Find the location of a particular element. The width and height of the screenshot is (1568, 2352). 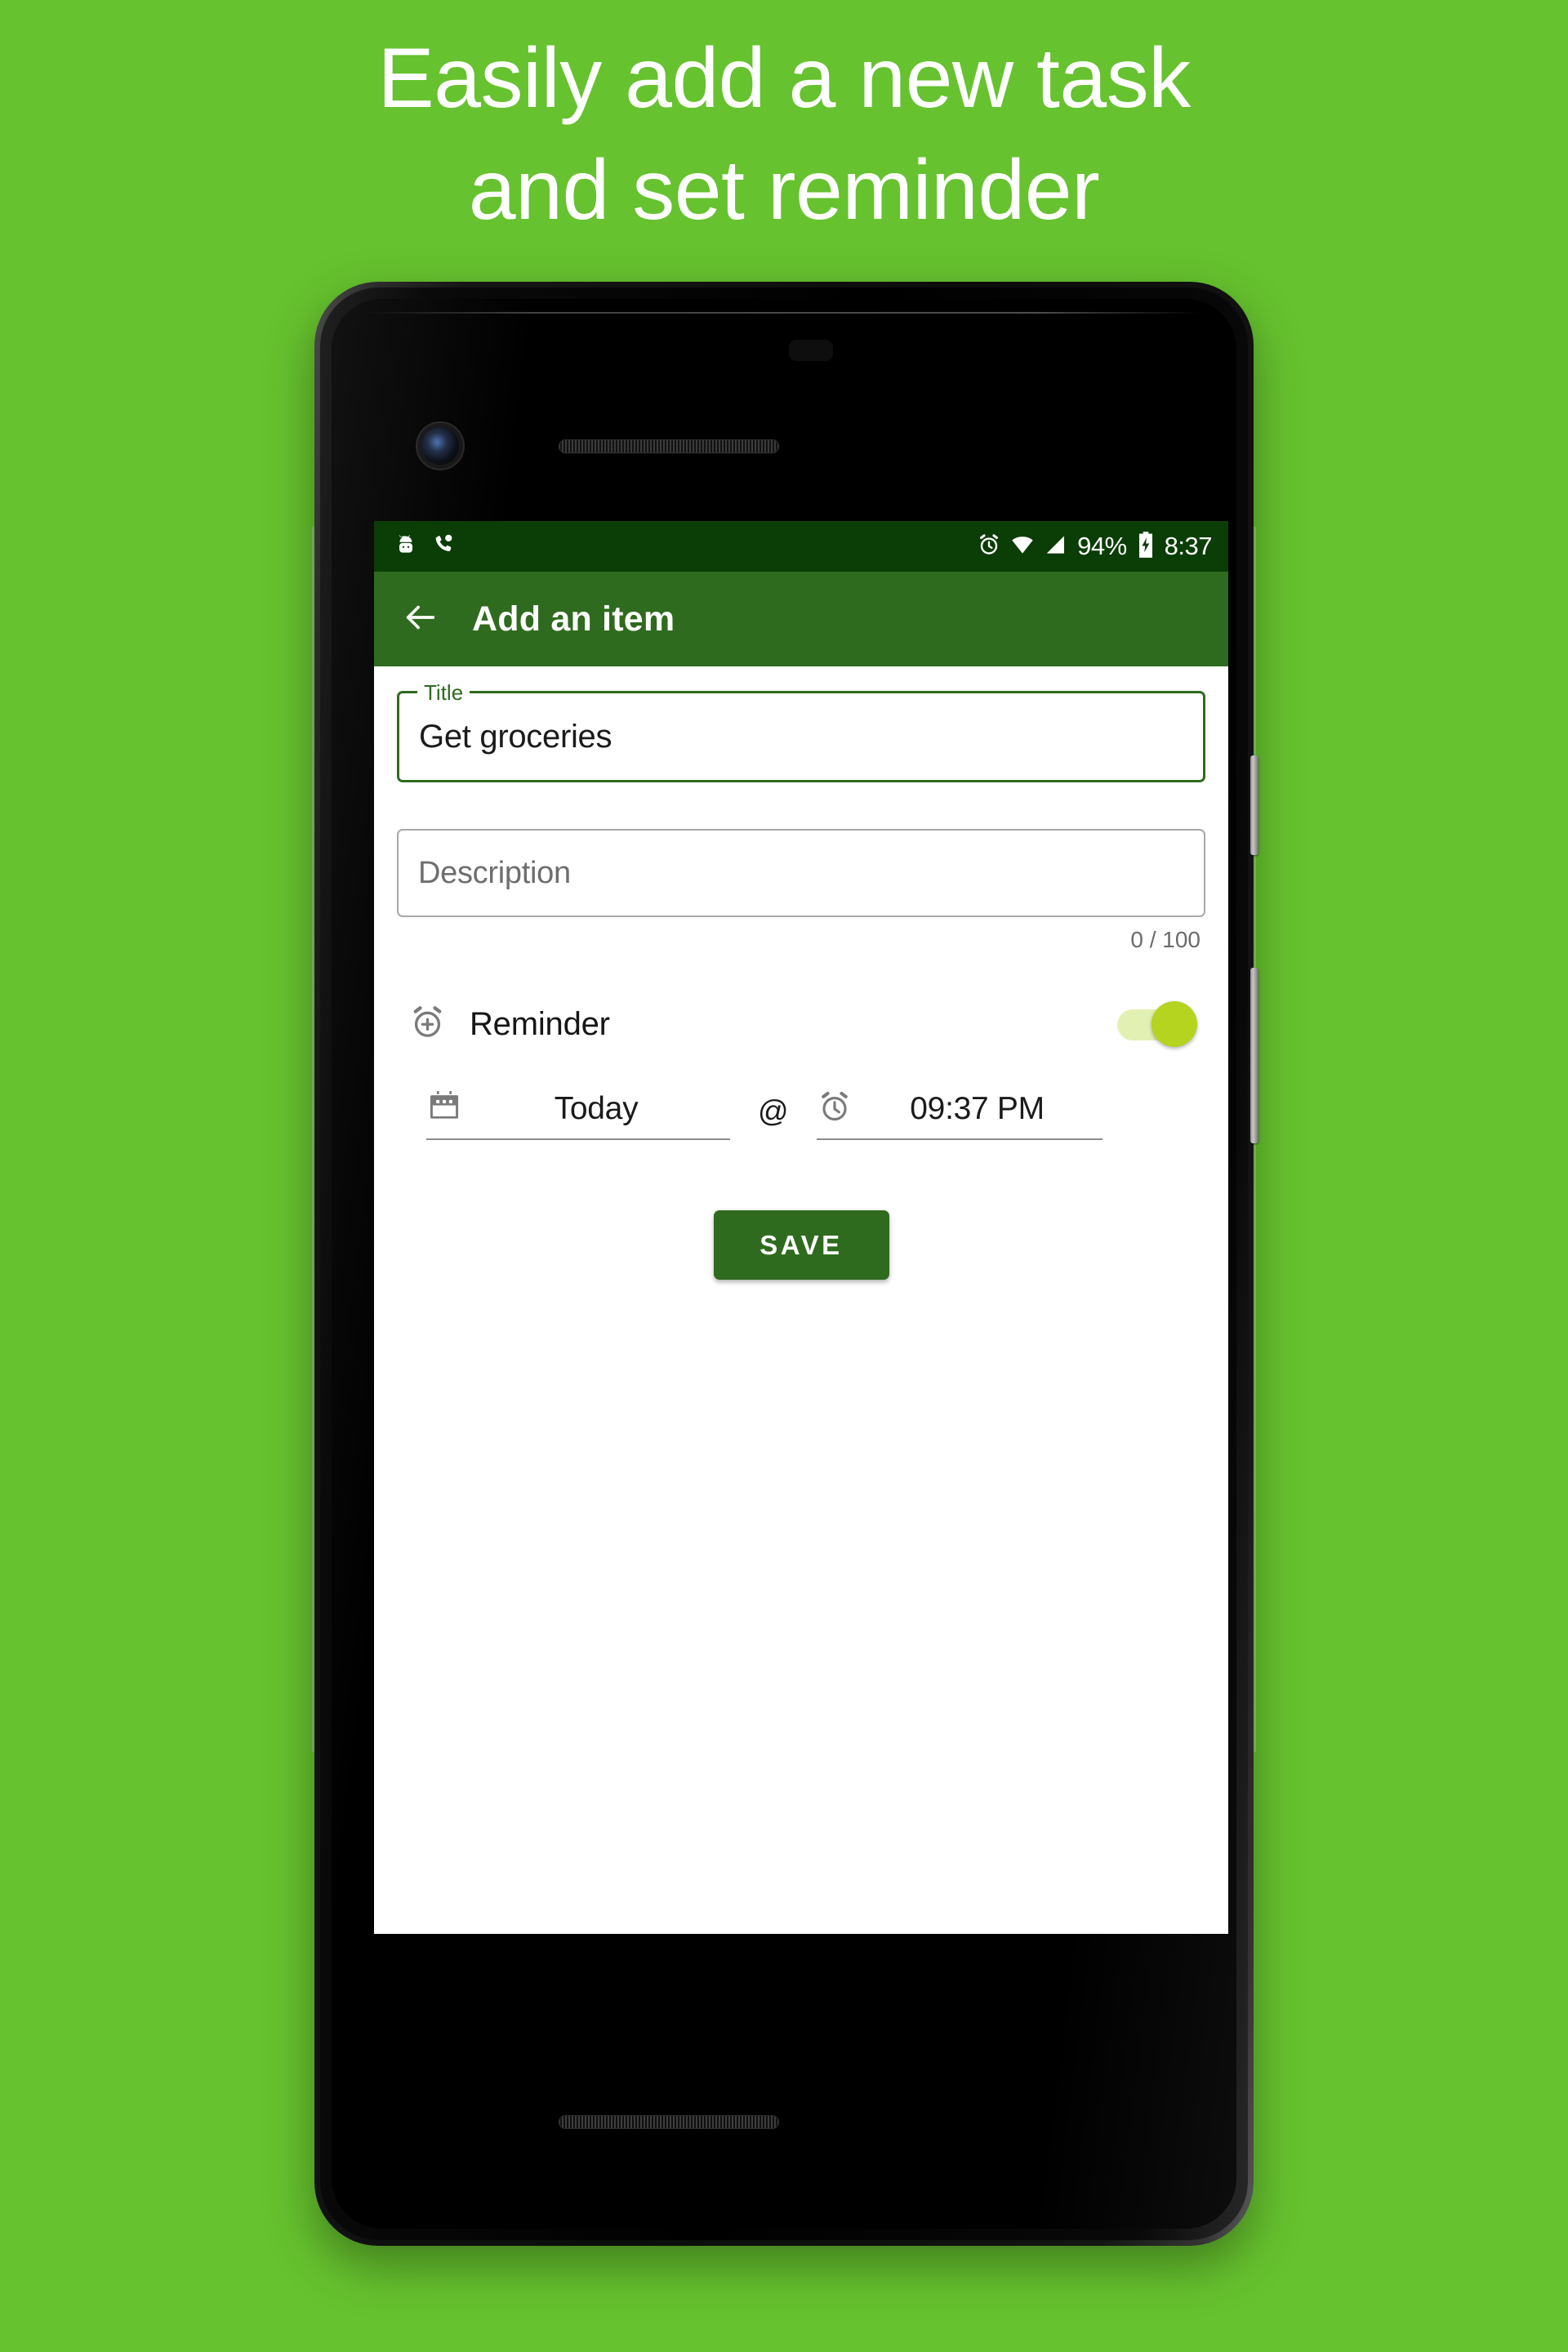

cellular-signal-icon is located at coordinates (1056, 546).